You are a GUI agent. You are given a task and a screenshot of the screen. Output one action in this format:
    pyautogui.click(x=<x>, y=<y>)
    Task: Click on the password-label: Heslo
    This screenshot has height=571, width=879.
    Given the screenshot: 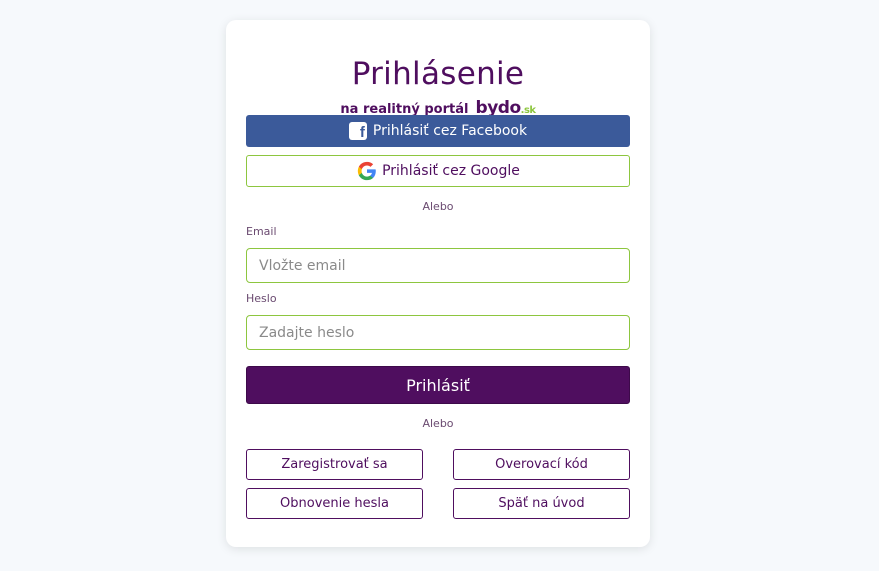 What is the action you would take?
    pyautogui.click(x=261, y=298)
    